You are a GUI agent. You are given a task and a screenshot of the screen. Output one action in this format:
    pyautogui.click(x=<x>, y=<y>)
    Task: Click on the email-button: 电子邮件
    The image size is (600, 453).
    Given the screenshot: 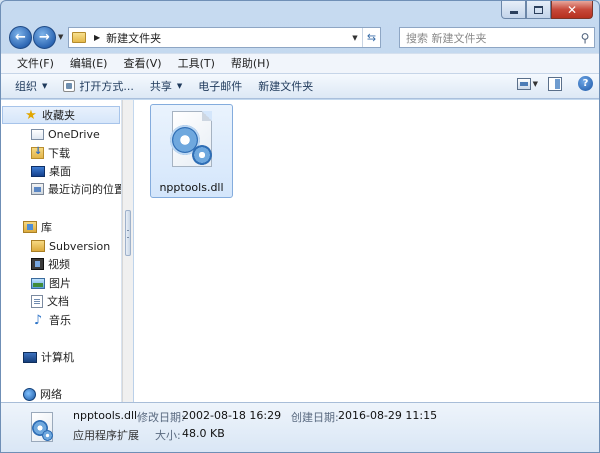 What is the action you would take?
    pyautogui.click(x=220, y=86)
    